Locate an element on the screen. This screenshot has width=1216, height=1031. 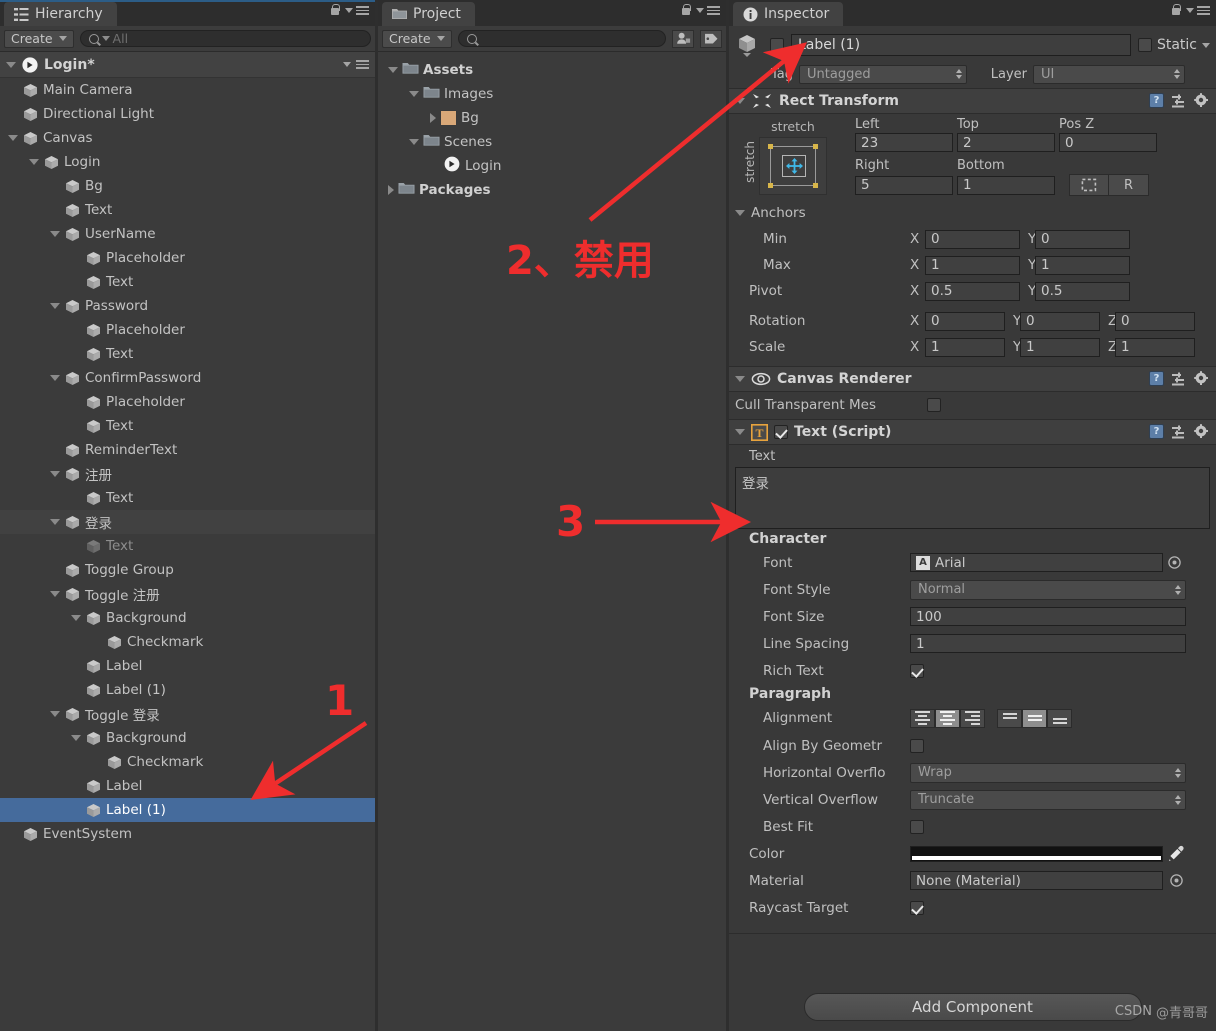
gameobject-name-input: Label (1) is located at coordinates (961, 45).